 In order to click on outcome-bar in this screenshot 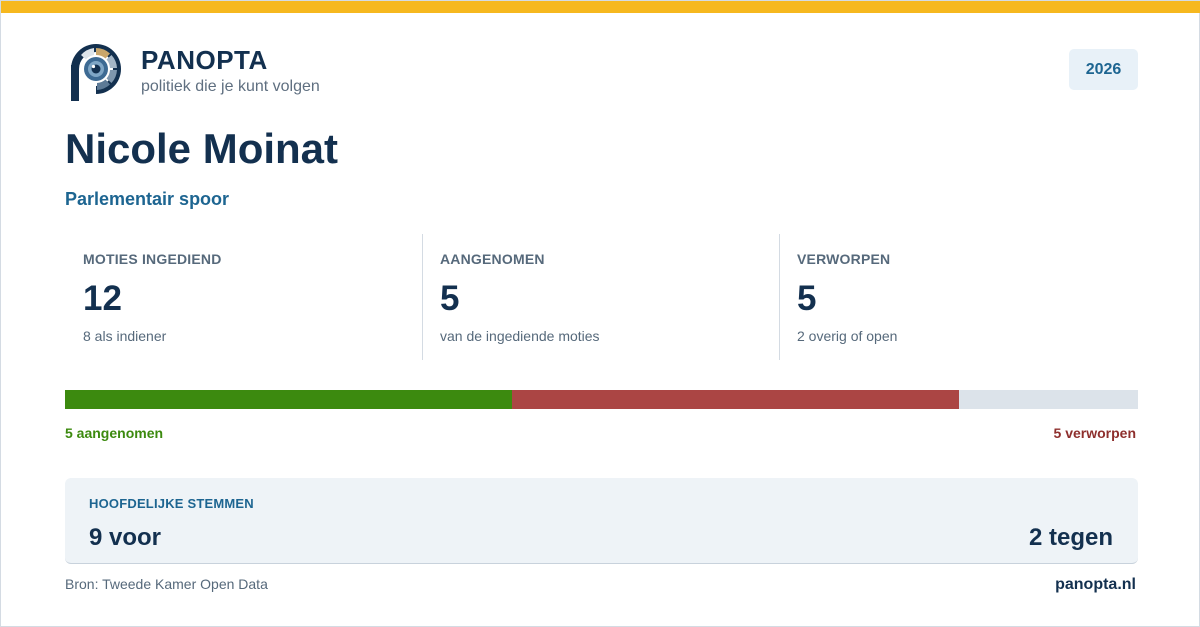, I will do `click(601, 399)`.